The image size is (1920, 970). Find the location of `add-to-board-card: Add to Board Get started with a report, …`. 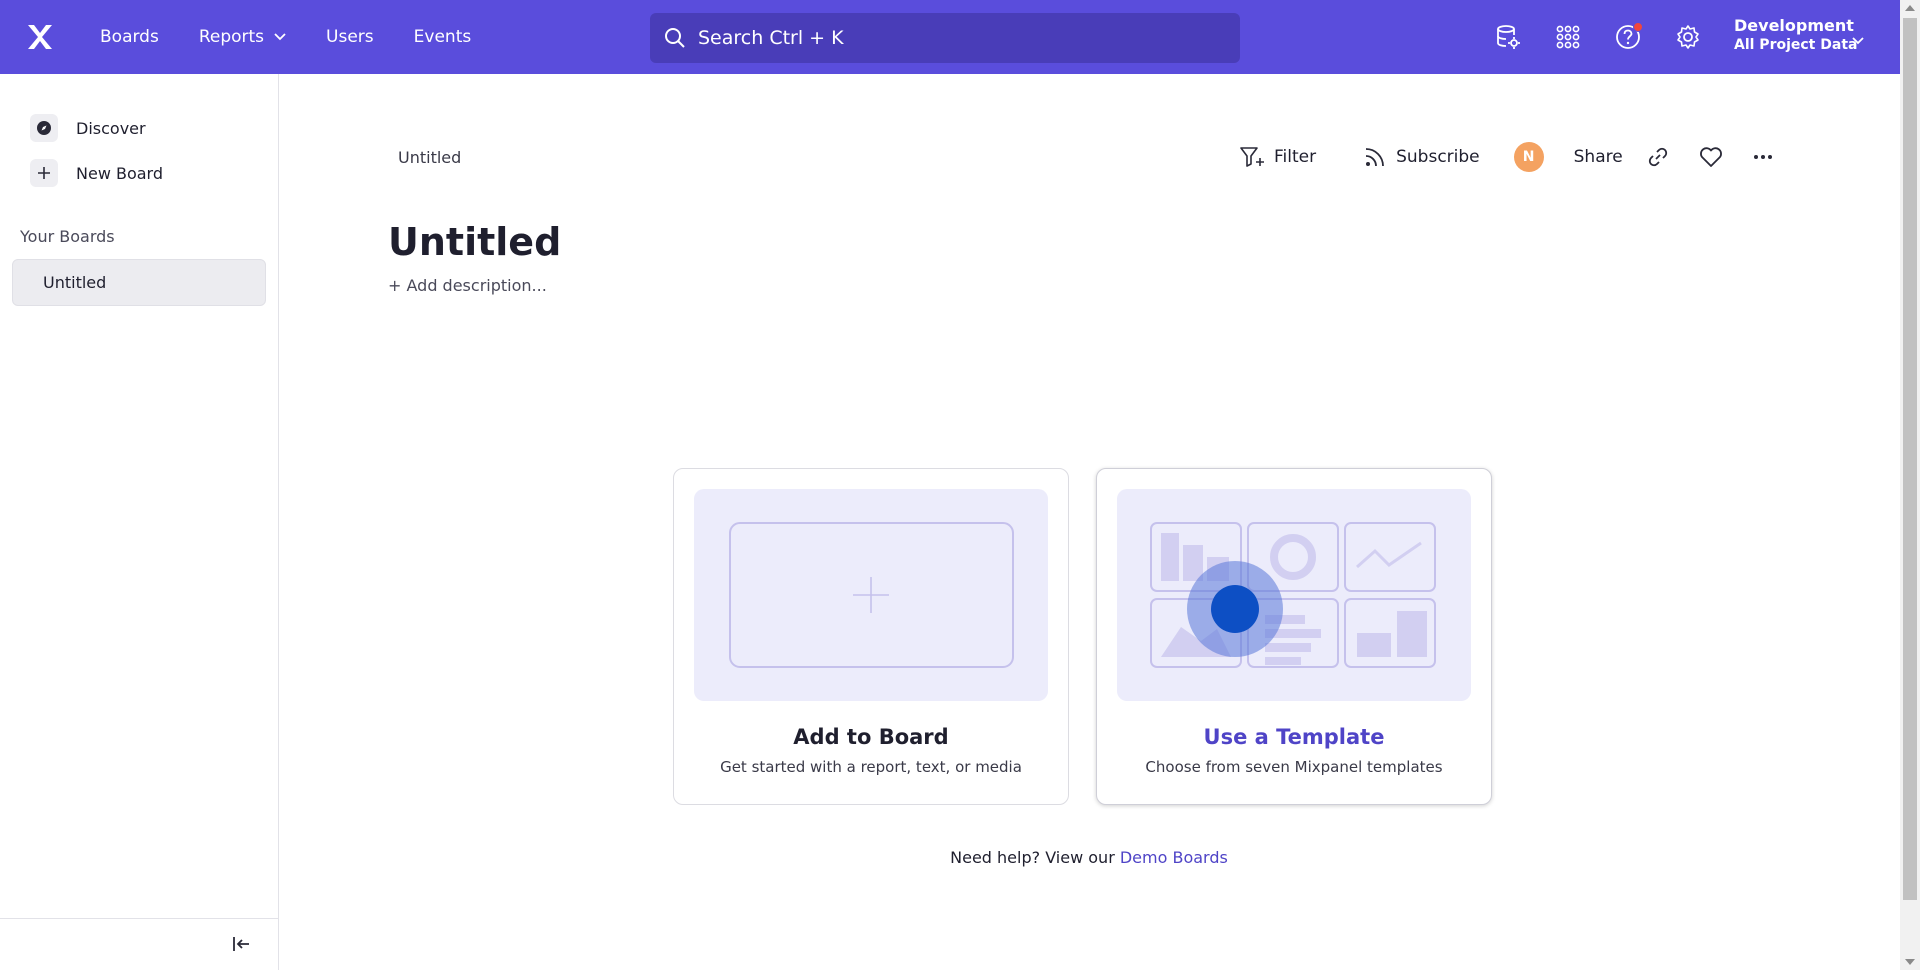

add-to-board-card: Add to Board Get started with a report, … is located at coordinates (871, 636).